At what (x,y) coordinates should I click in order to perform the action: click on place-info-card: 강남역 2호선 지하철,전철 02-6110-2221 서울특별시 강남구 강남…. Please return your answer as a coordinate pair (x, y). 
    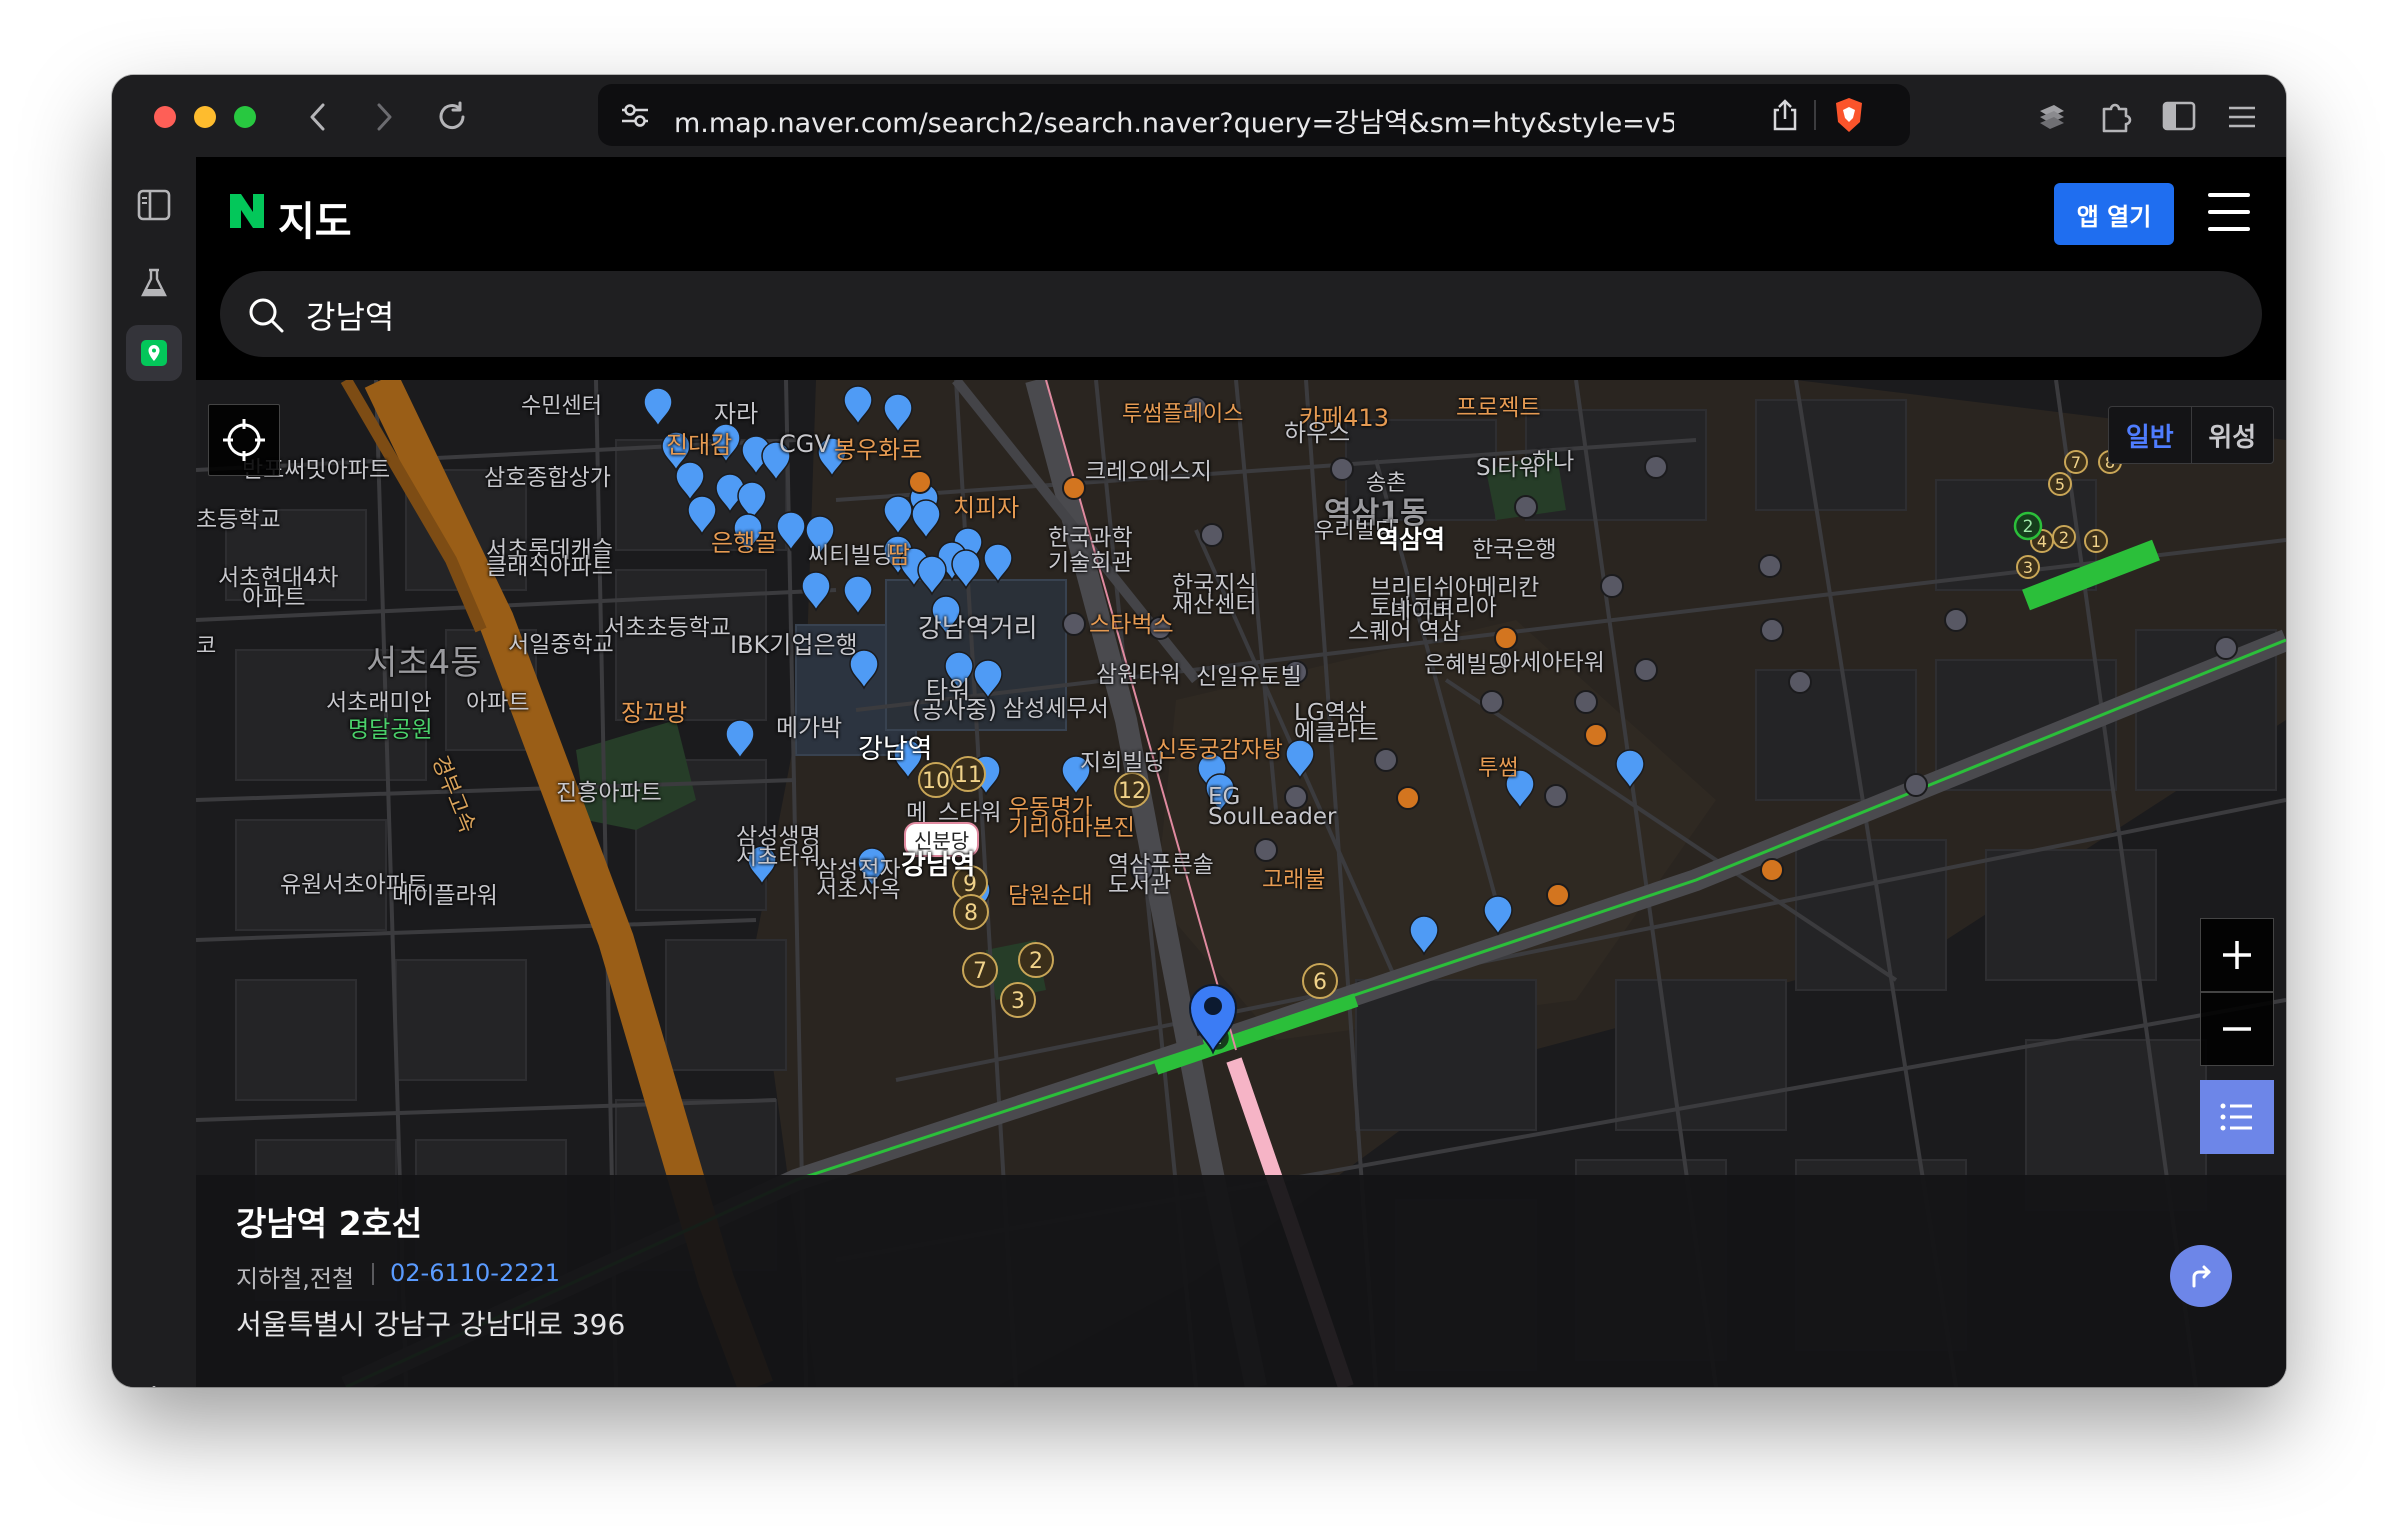
    Looking at the image, I should click on (1241, 1281).